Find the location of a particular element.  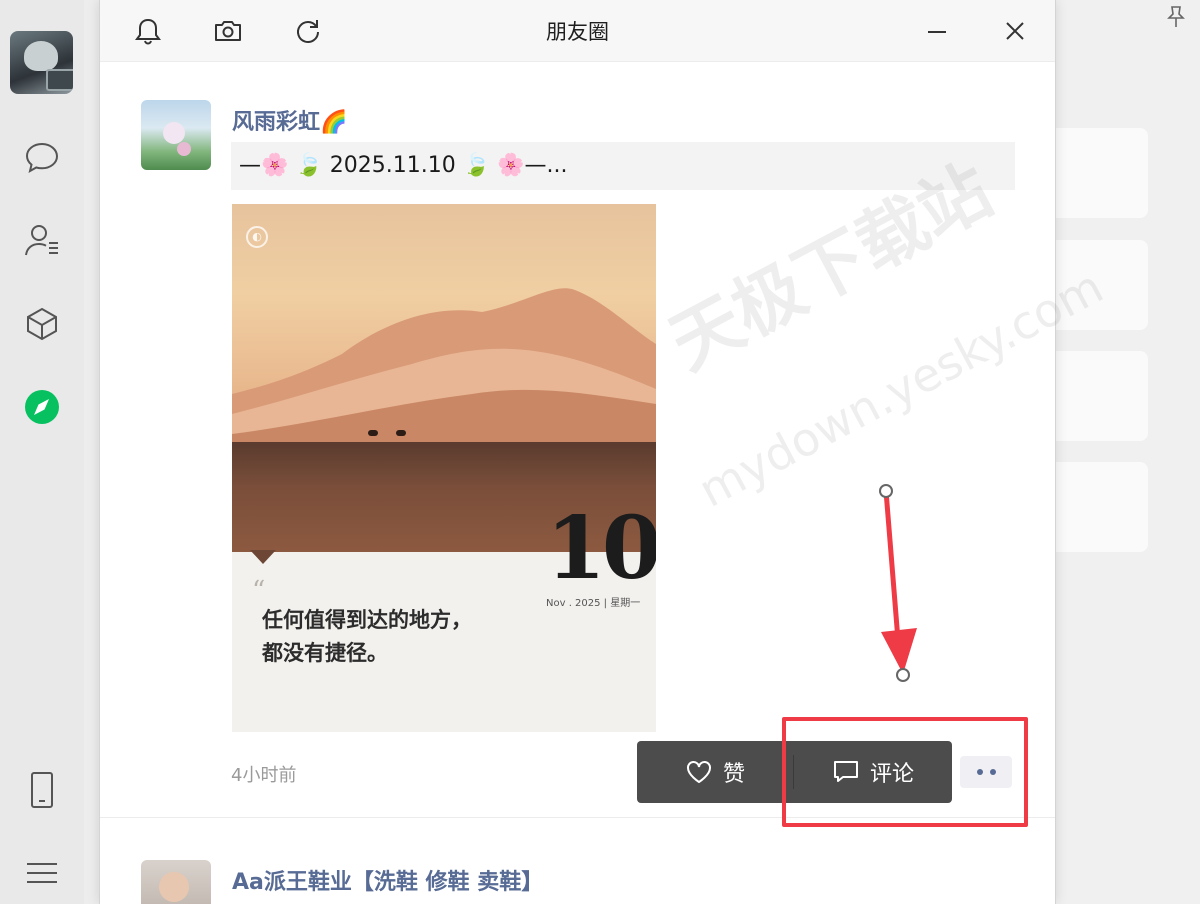

post-time: 4小时前 is located at coordinates (264, 775).